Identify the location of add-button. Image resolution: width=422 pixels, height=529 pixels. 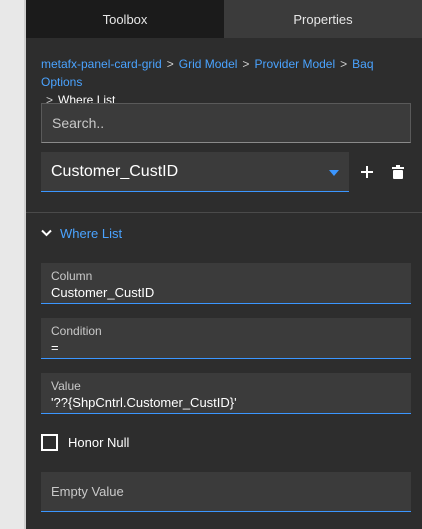
(367, 172).